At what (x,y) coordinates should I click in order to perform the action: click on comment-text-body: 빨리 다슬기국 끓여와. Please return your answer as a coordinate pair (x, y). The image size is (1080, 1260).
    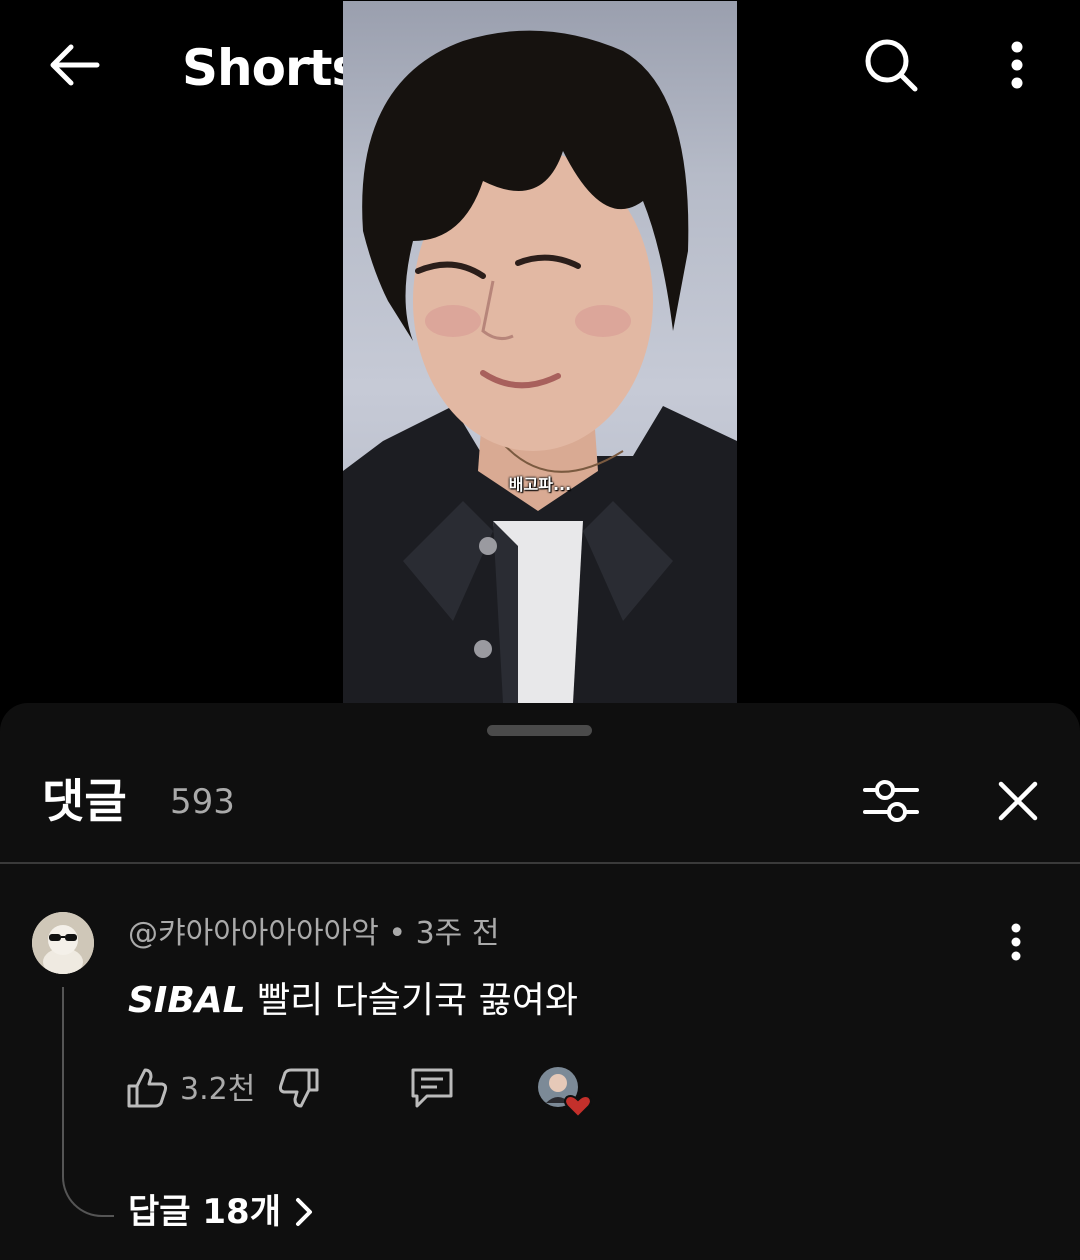
    Looking at the image, I should click on (411, 1000).